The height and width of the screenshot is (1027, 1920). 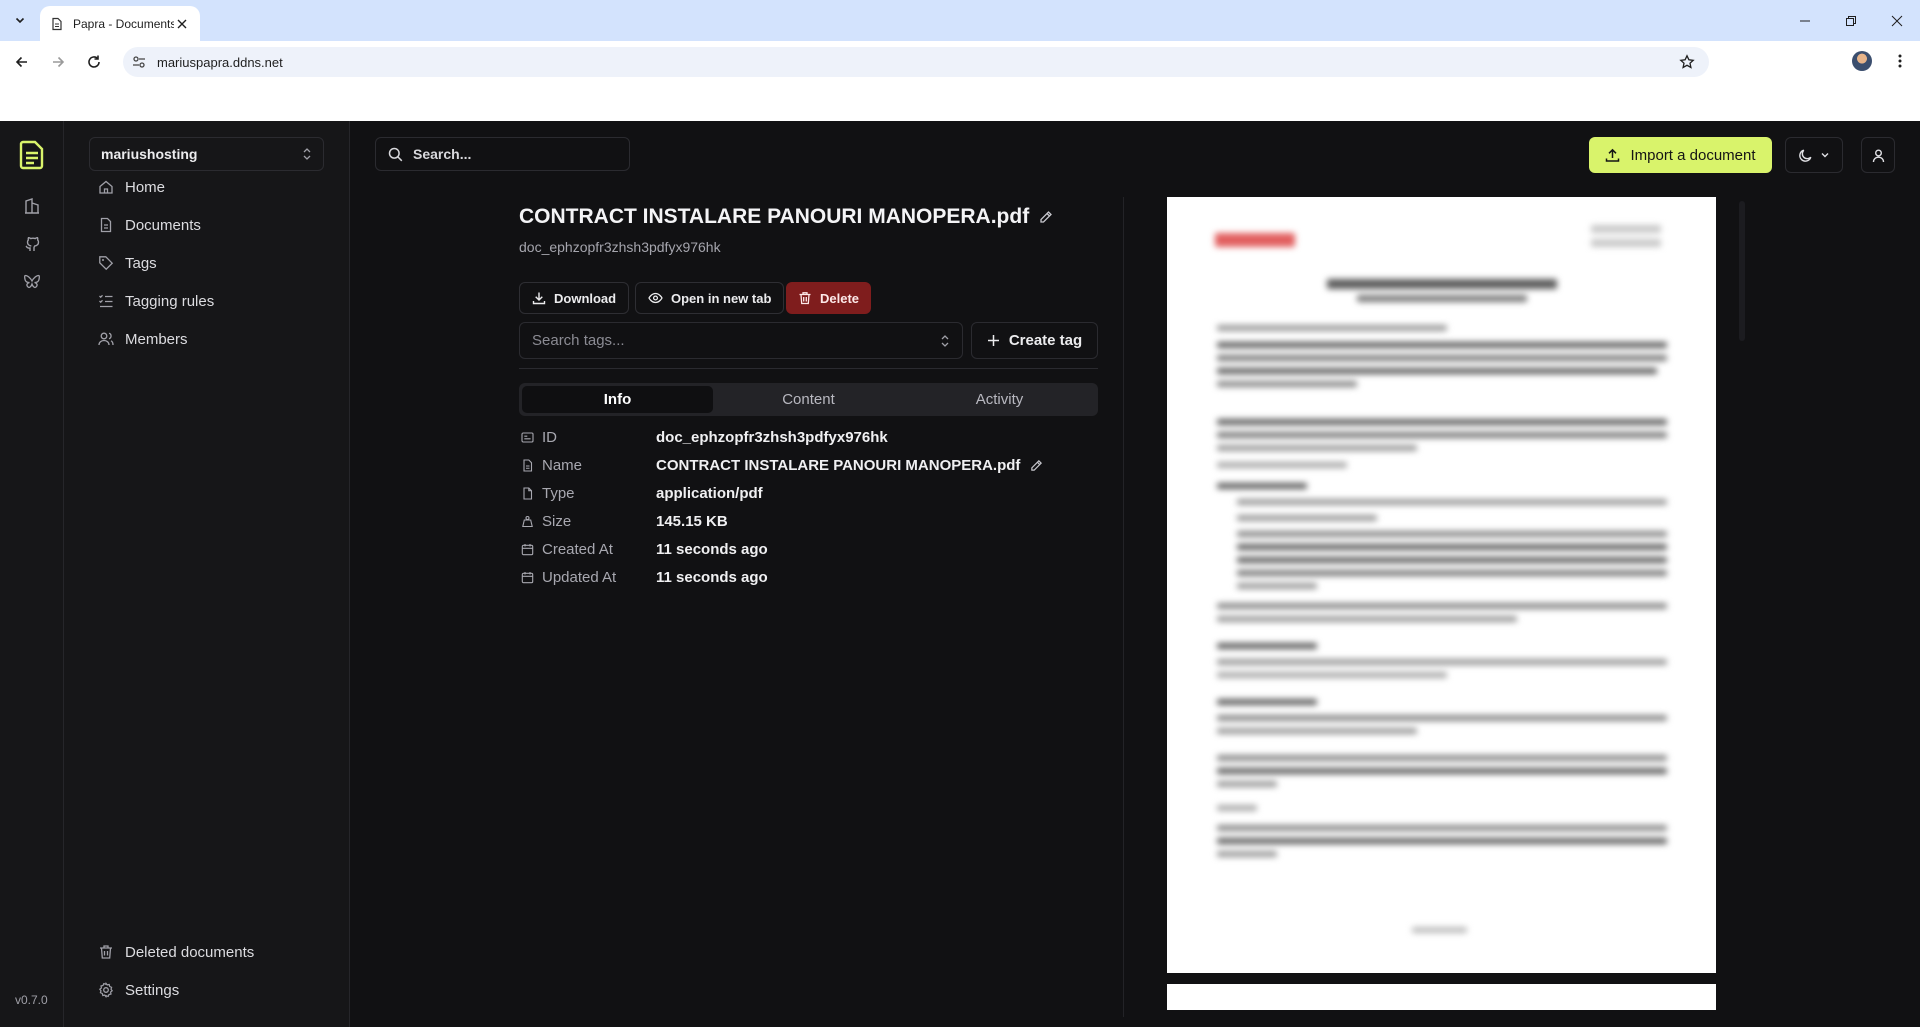 What do you see at coordinates (32, 206) in the screenshot?
I see `organizations-icon` at bounding box center [32, 206].